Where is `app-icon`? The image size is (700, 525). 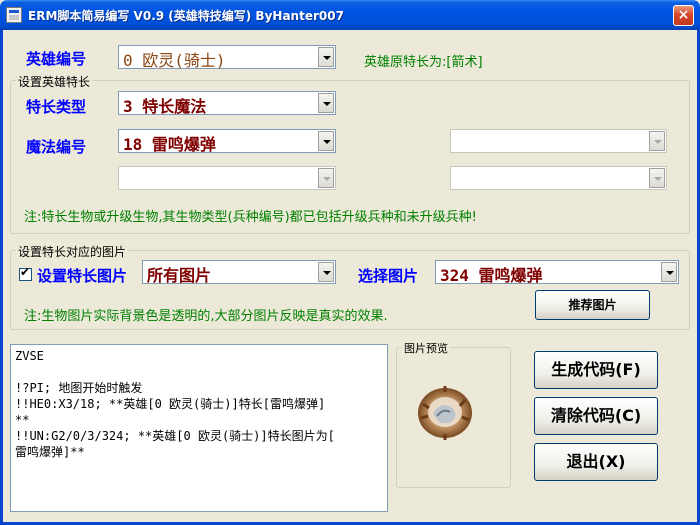 app-icon is located at coordinates (14, 15).